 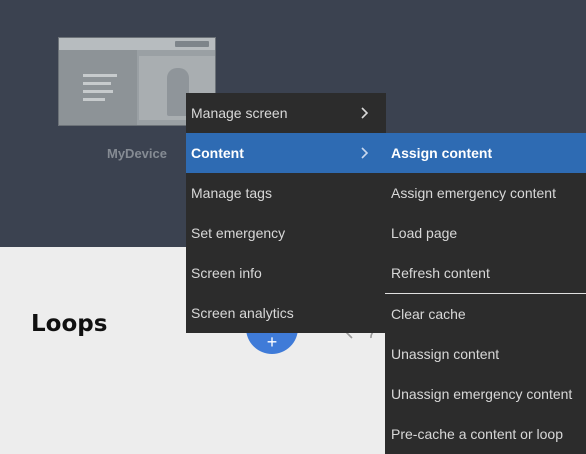 I want to click on thumbnail-logo, so click(x=192, y=44).